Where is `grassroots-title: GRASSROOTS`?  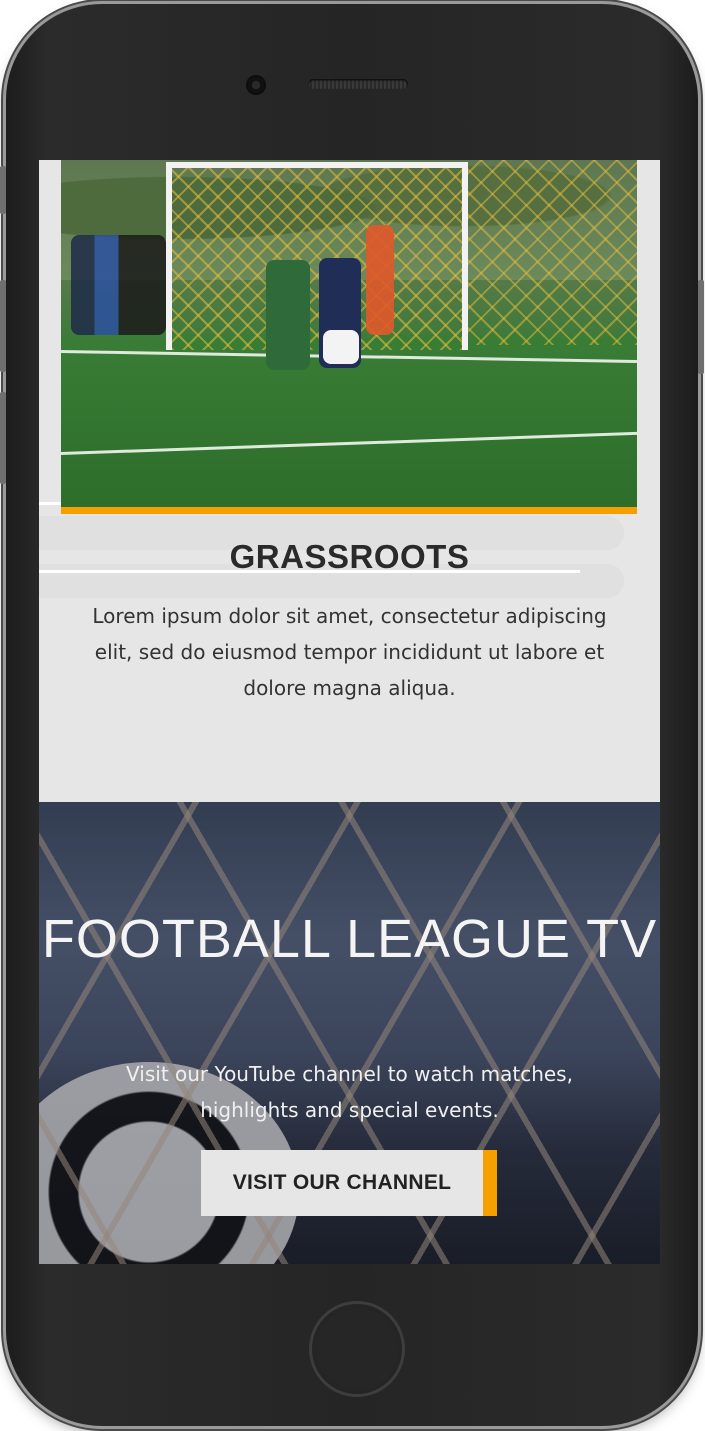 grassroots-title: GRASSROOTS is located at coordinates (349, 556).